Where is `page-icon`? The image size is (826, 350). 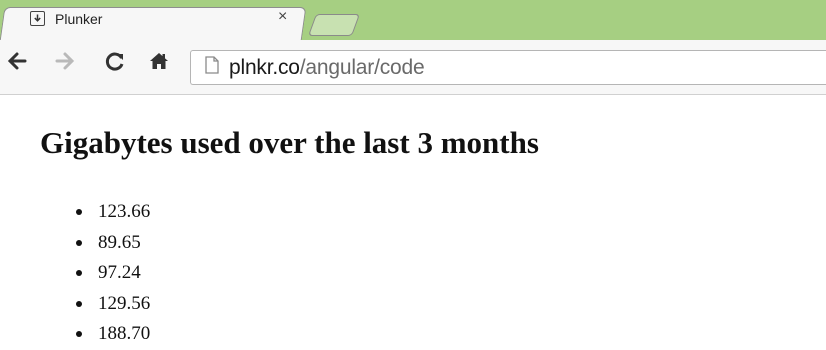
page-icon is located at coordinates (212, 67).